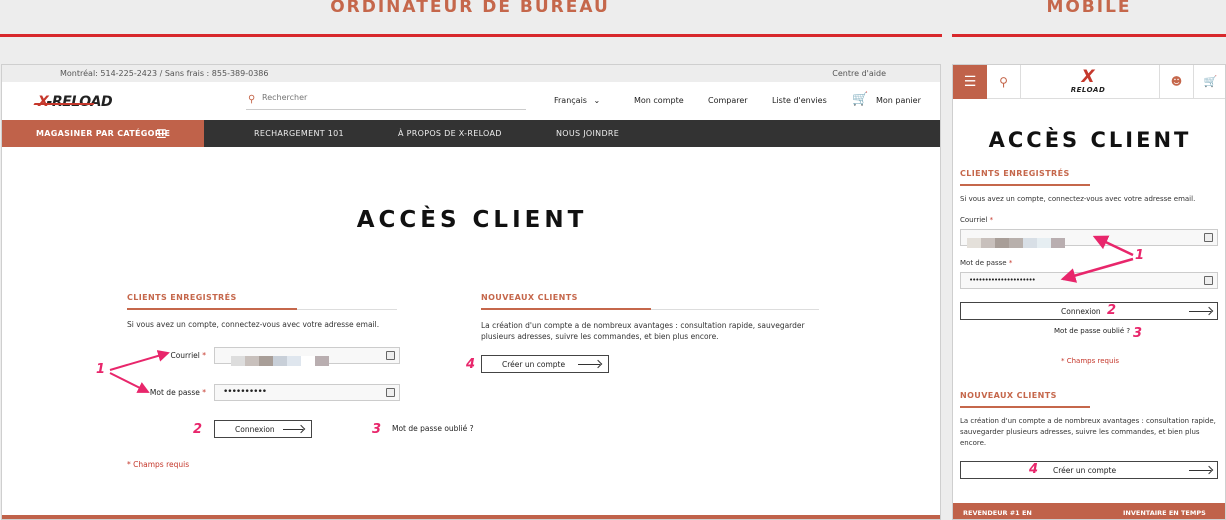 The height and width of the screenshot is (520, 1226). Describe the element at coordinates (597, 100) in the screenshot. I see `chevron-down-icon: ⌄` at that location.